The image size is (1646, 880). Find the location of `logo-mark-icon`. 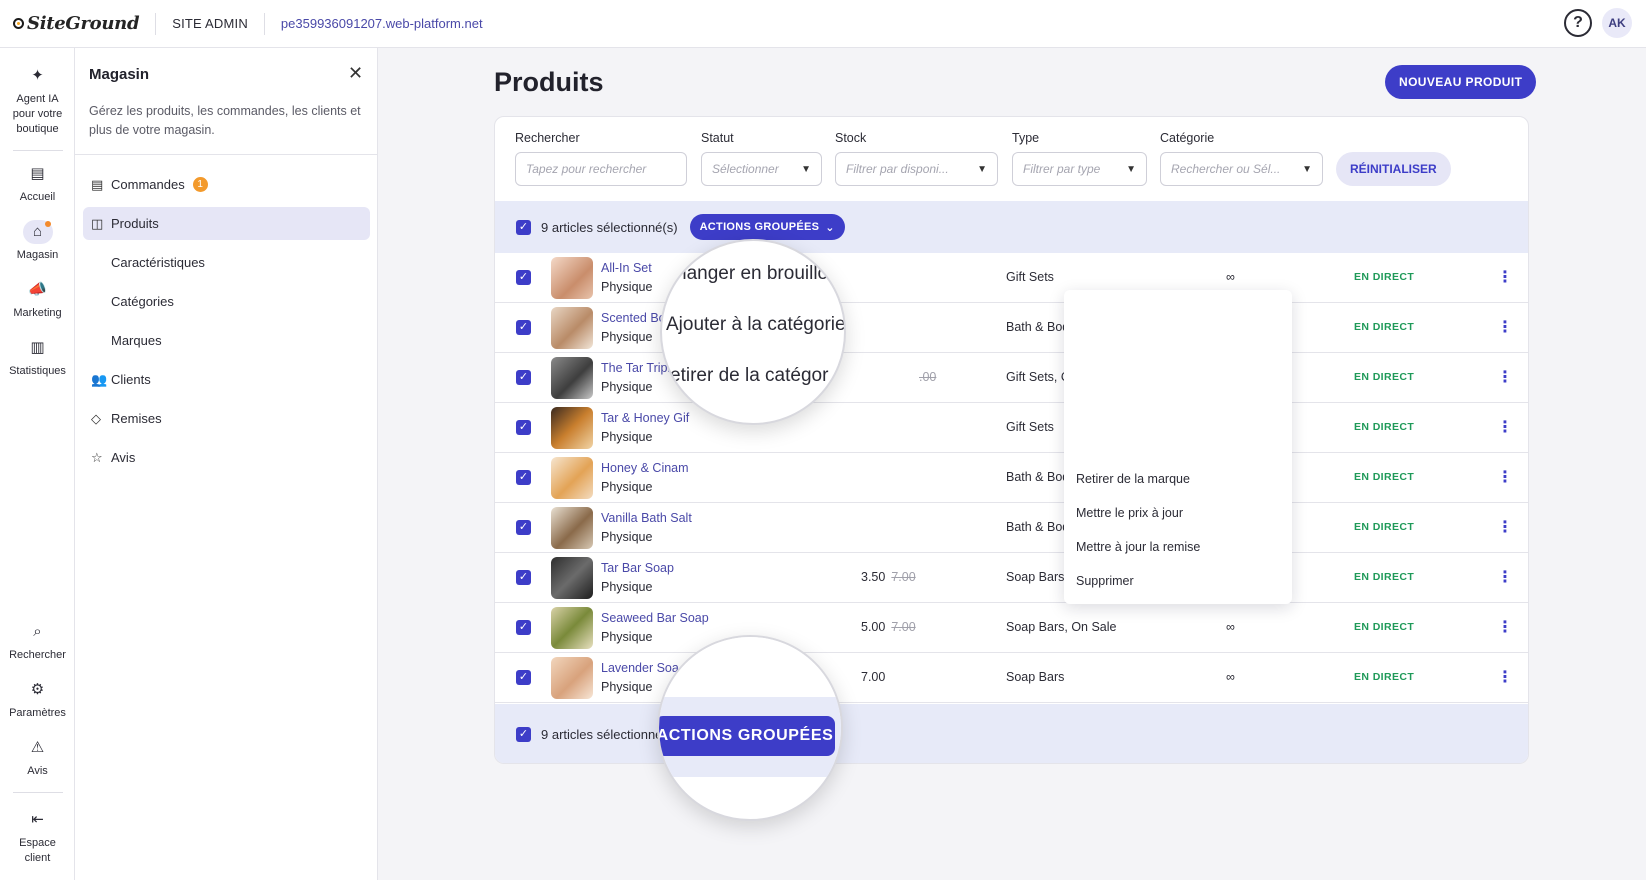

logo-mark-icon is located at coordinates (18, 23).